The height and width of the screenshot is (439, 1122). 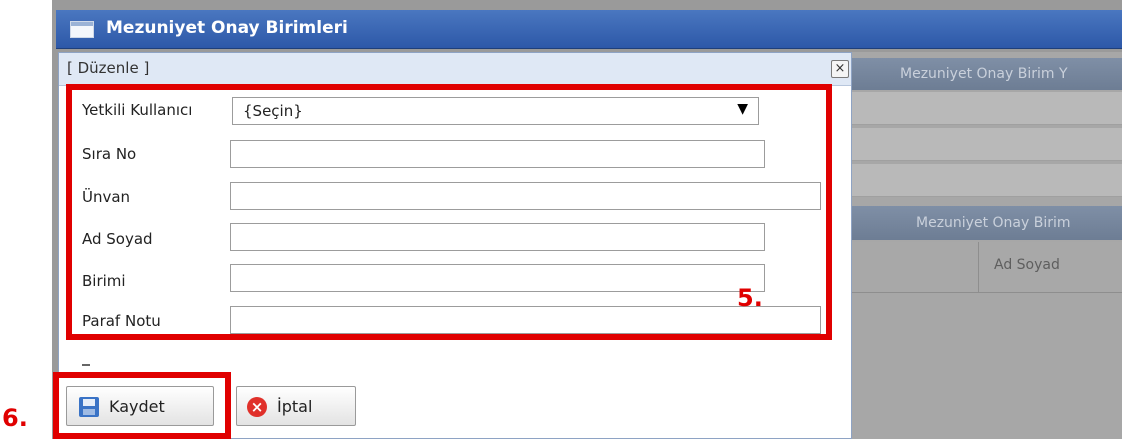 What do you see at coordinates (987, 223) in the screenshot?
I see `background-list-header: Mezuniyet Onay Birim` at bounding box center [987, 223].